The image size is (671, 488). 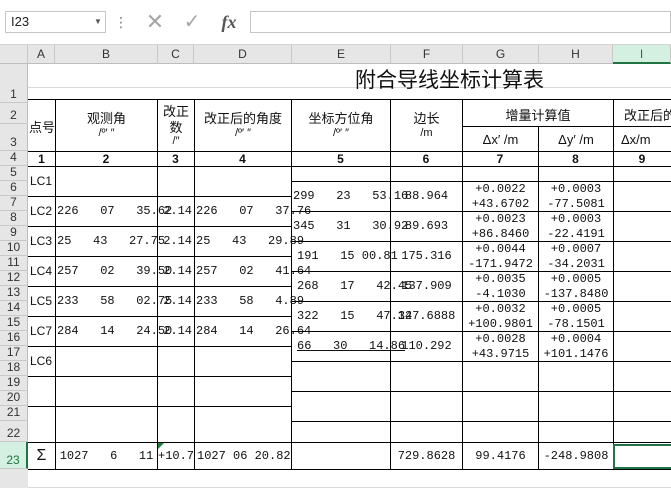 I want to click on row-header-2: 2, so click(x=14, y=113).